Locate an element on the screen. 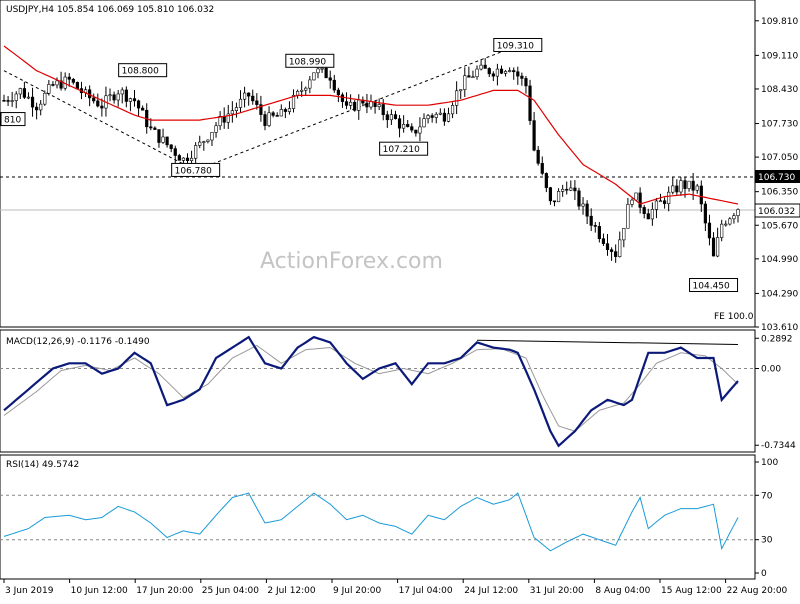 The width and height of the screenshot is (800, 604). x-tick-label: 31 Jul 20:00 is located at coordinates (557, 591).